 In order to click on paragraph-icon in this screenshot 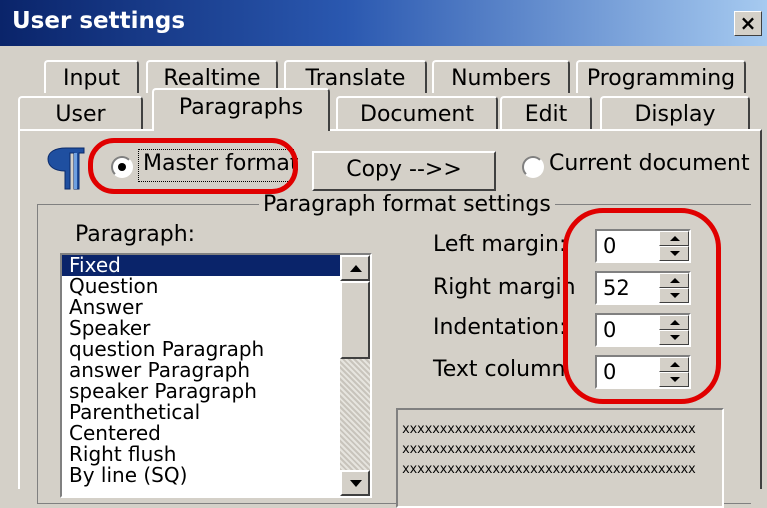, I will do `click(66, 168)`.